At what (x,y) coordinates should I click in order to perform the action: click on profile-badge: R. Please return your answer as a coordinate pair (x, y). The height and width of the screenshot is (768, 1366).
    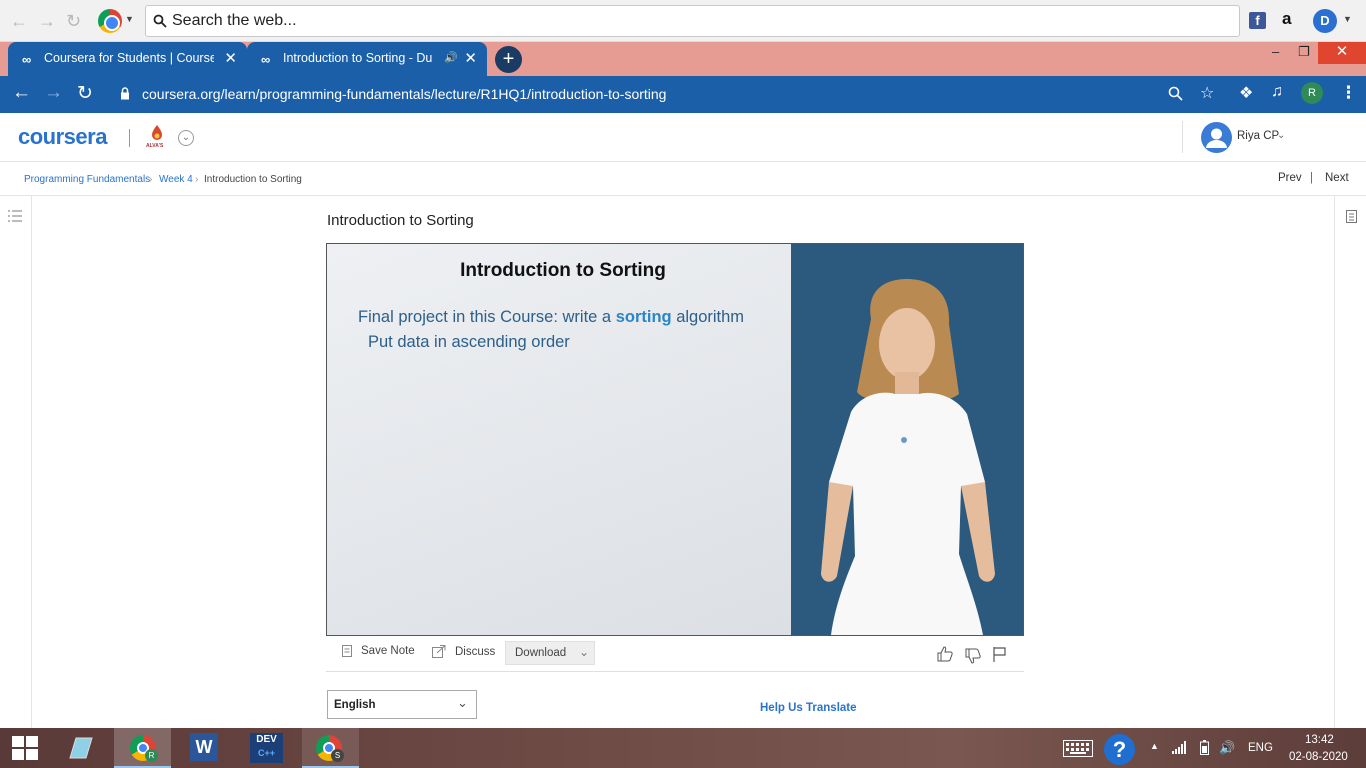
    Looking at the image, I should click on (151, 755).